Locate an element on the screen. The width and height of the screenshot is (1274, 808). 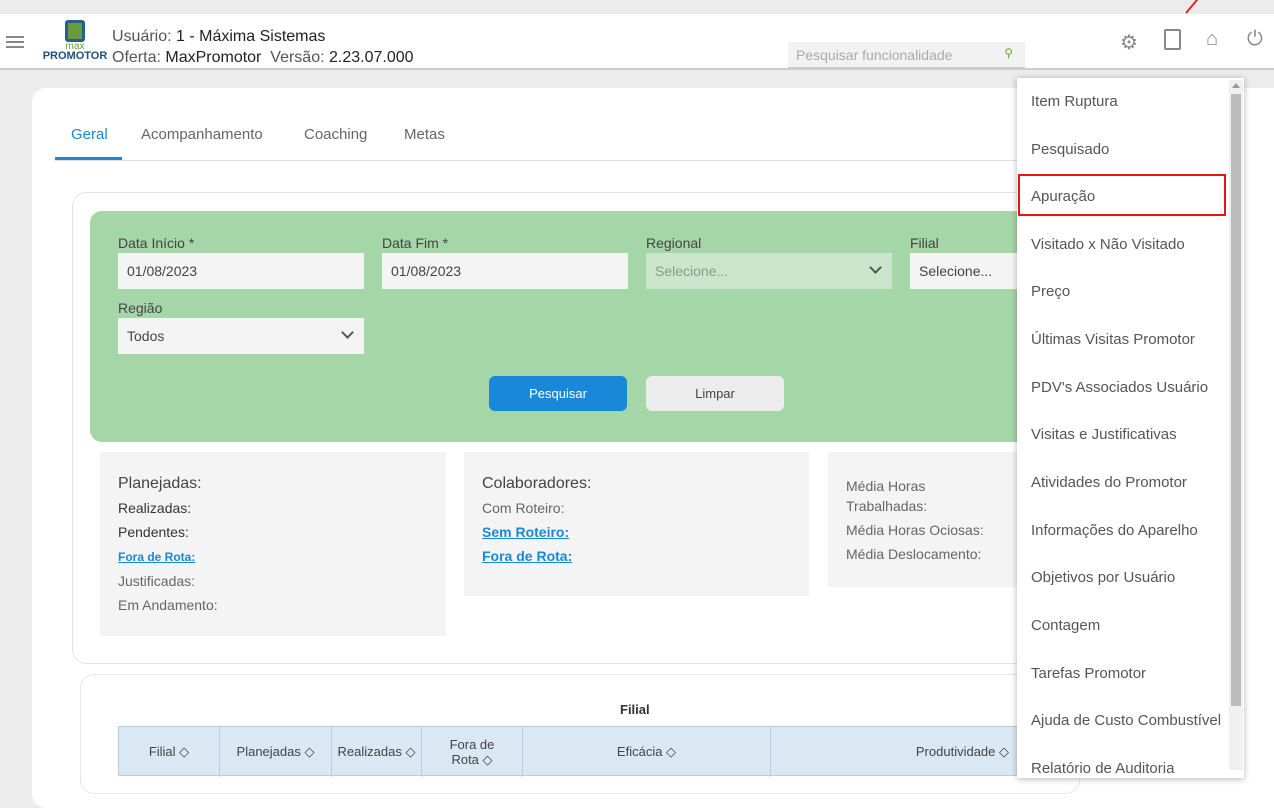
tab-geral: Geral is located at coordinates (89, 134).